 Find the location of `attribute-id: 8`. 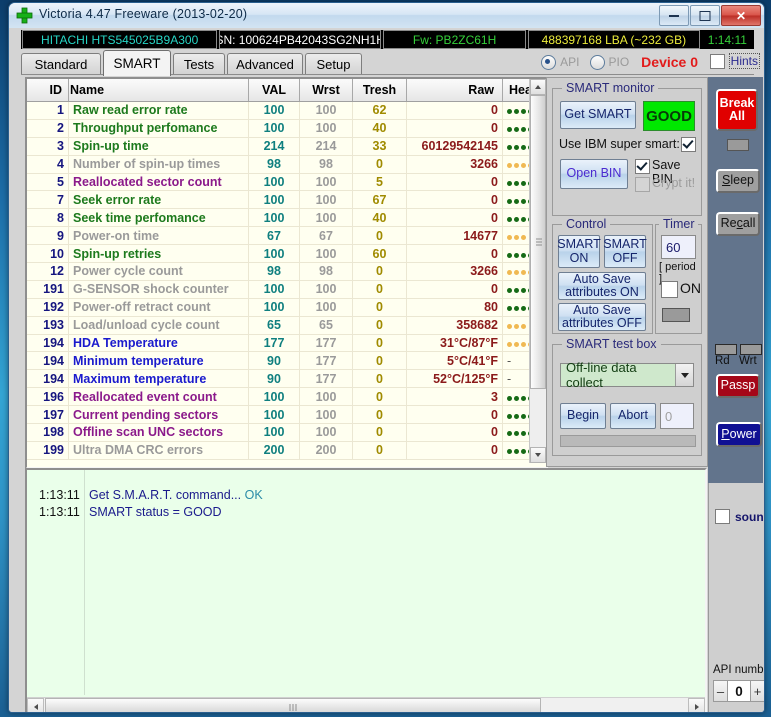

attribute-id: 8 is located at coordinates (48, 218).